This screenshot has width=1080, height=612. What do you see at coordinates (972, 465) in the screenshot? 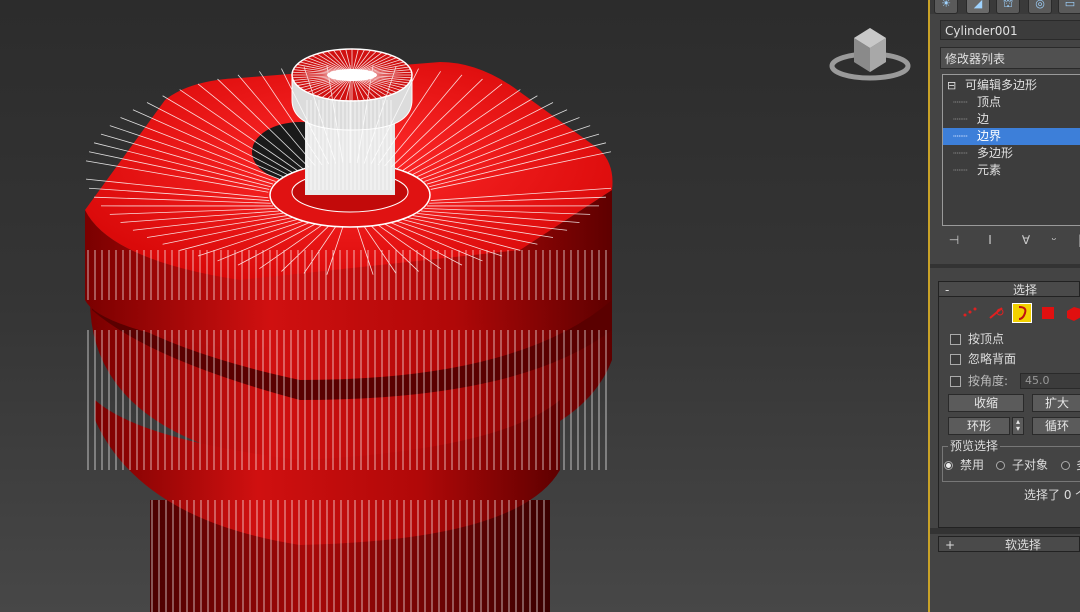
I see `preview-option-label: 禁用` at bounding box center [972, 465].